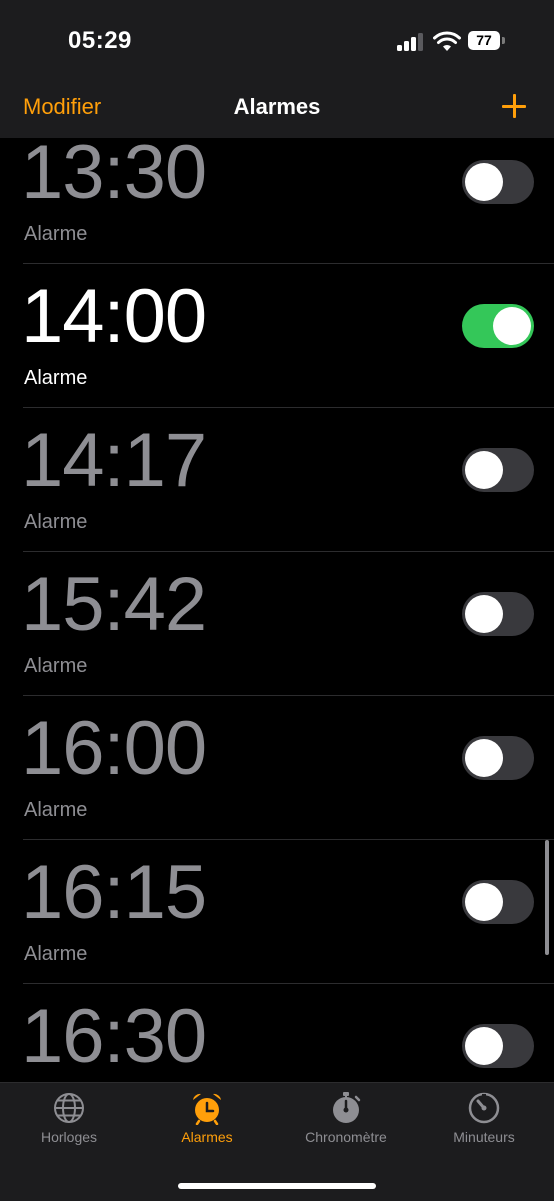 The height and width of the screenshot is (1201, 554). Describe the element at coordinates (114, 892) in the screenshot. I see `alarm-time: 16:15` at that location.